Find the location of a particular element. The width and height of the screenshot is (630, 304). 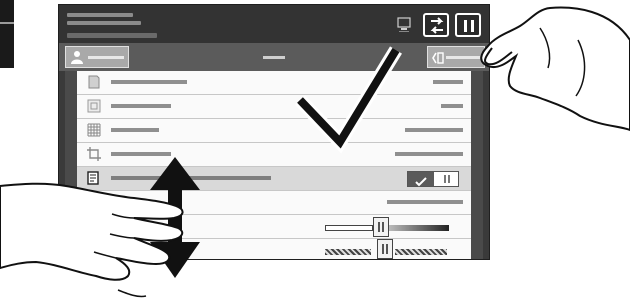

checkmark-icon is located at coordinates (348, 100).